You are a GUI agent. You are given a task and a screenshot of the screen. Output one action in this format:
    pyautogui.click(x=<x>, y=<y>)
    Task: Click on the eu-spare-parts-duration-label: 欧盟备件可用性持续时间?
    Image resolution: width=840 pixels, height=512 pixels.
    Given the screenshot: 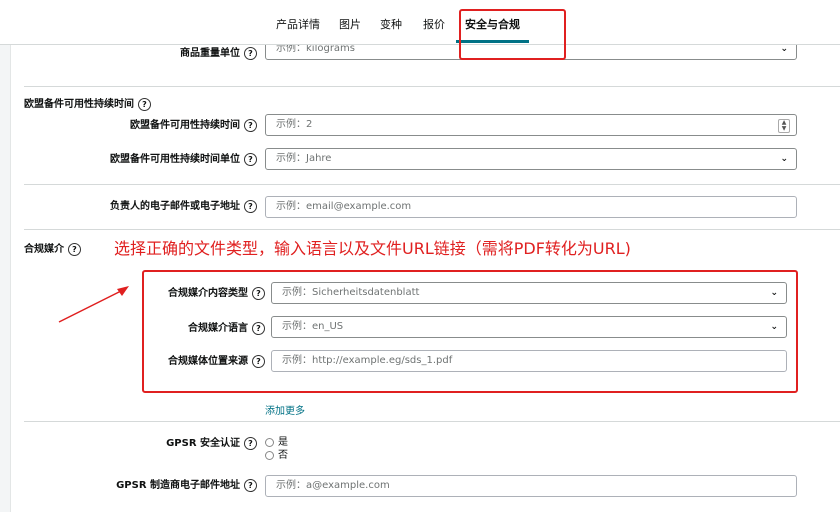 What is the action you would take?
    pyautogui.click(x=193, y=124)
    